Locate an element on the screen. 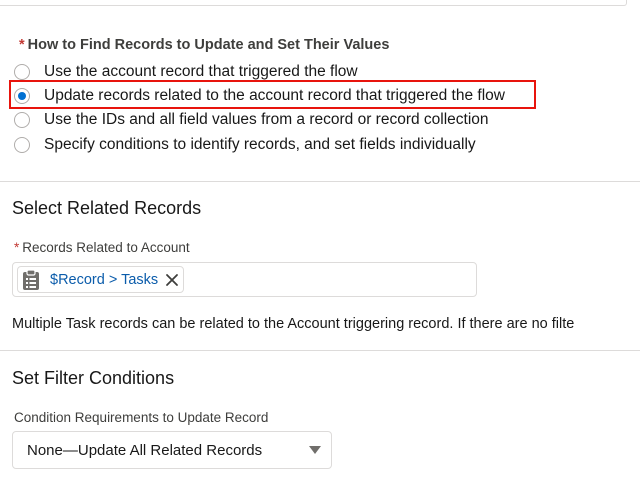  records-related-label: * Records Related to Account is located at coordinates (102, 247).